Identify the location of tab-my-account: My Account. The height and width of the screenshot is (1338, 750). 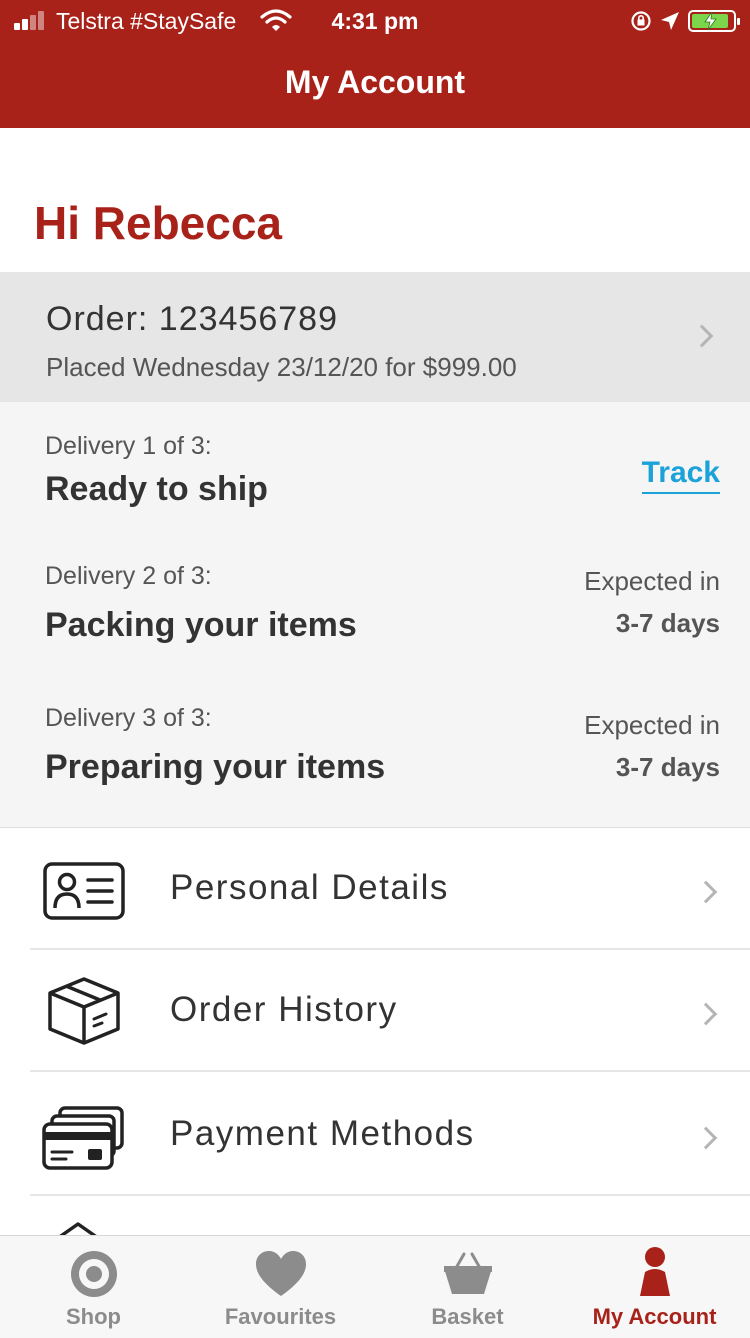
(654, 1287).